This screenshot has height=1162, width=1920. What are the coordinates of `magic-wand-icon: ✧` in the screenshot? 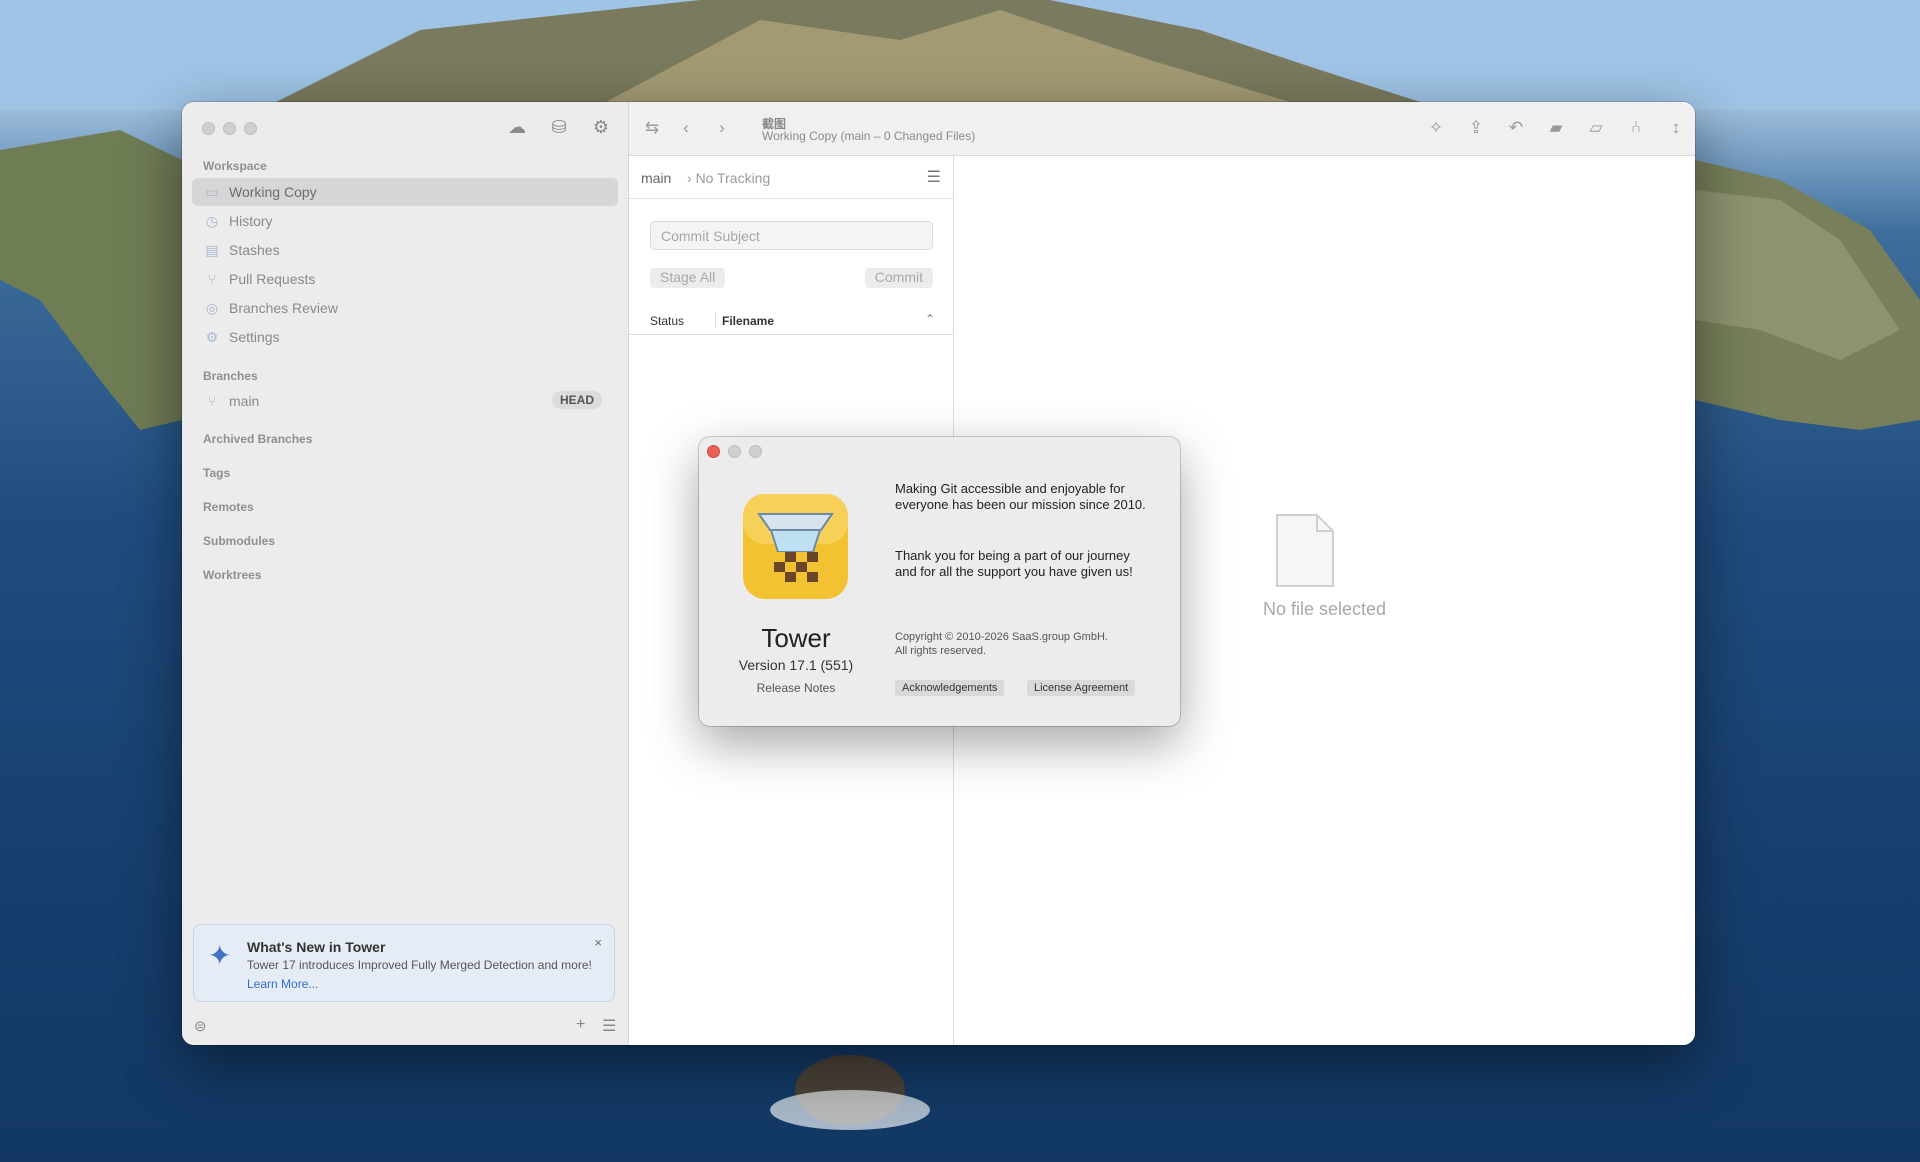 It's located at (1436, 128).